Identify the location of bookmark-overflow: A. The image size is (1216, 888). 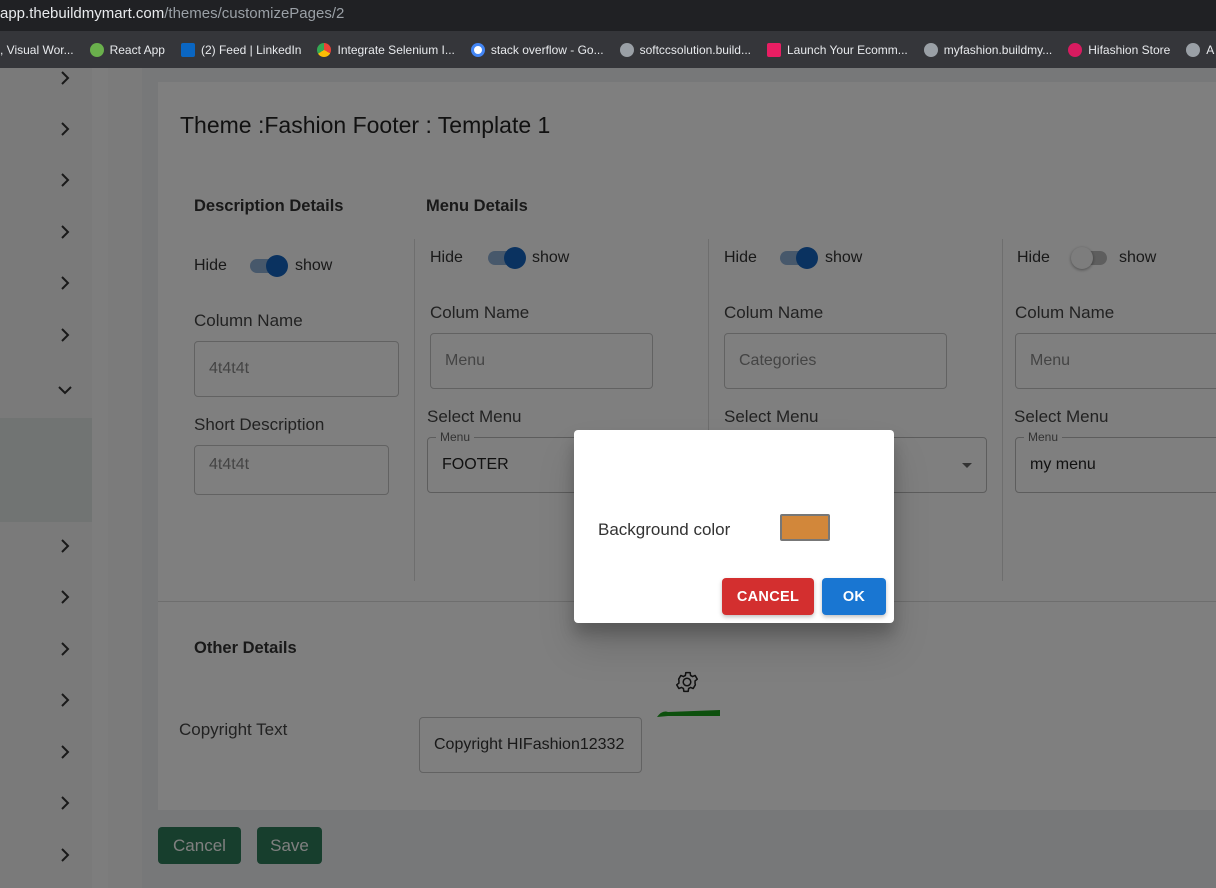
(1200, 49).